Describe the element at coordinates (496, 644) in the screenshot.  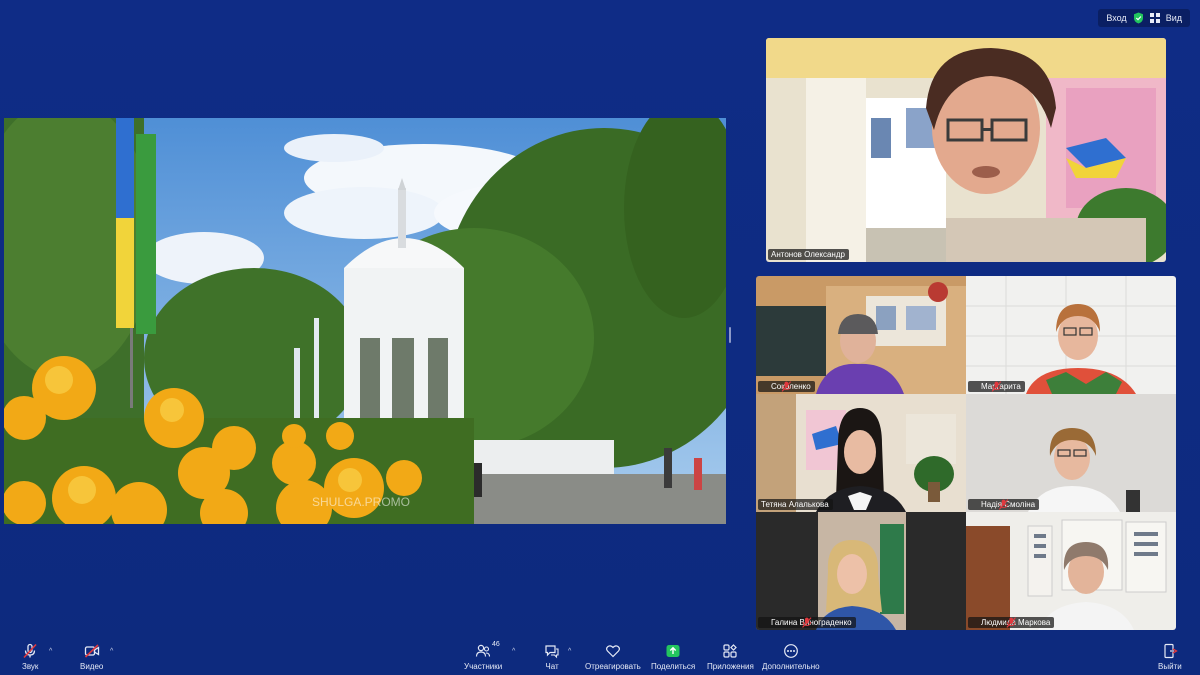
I see `participants-count: 46` at that location.